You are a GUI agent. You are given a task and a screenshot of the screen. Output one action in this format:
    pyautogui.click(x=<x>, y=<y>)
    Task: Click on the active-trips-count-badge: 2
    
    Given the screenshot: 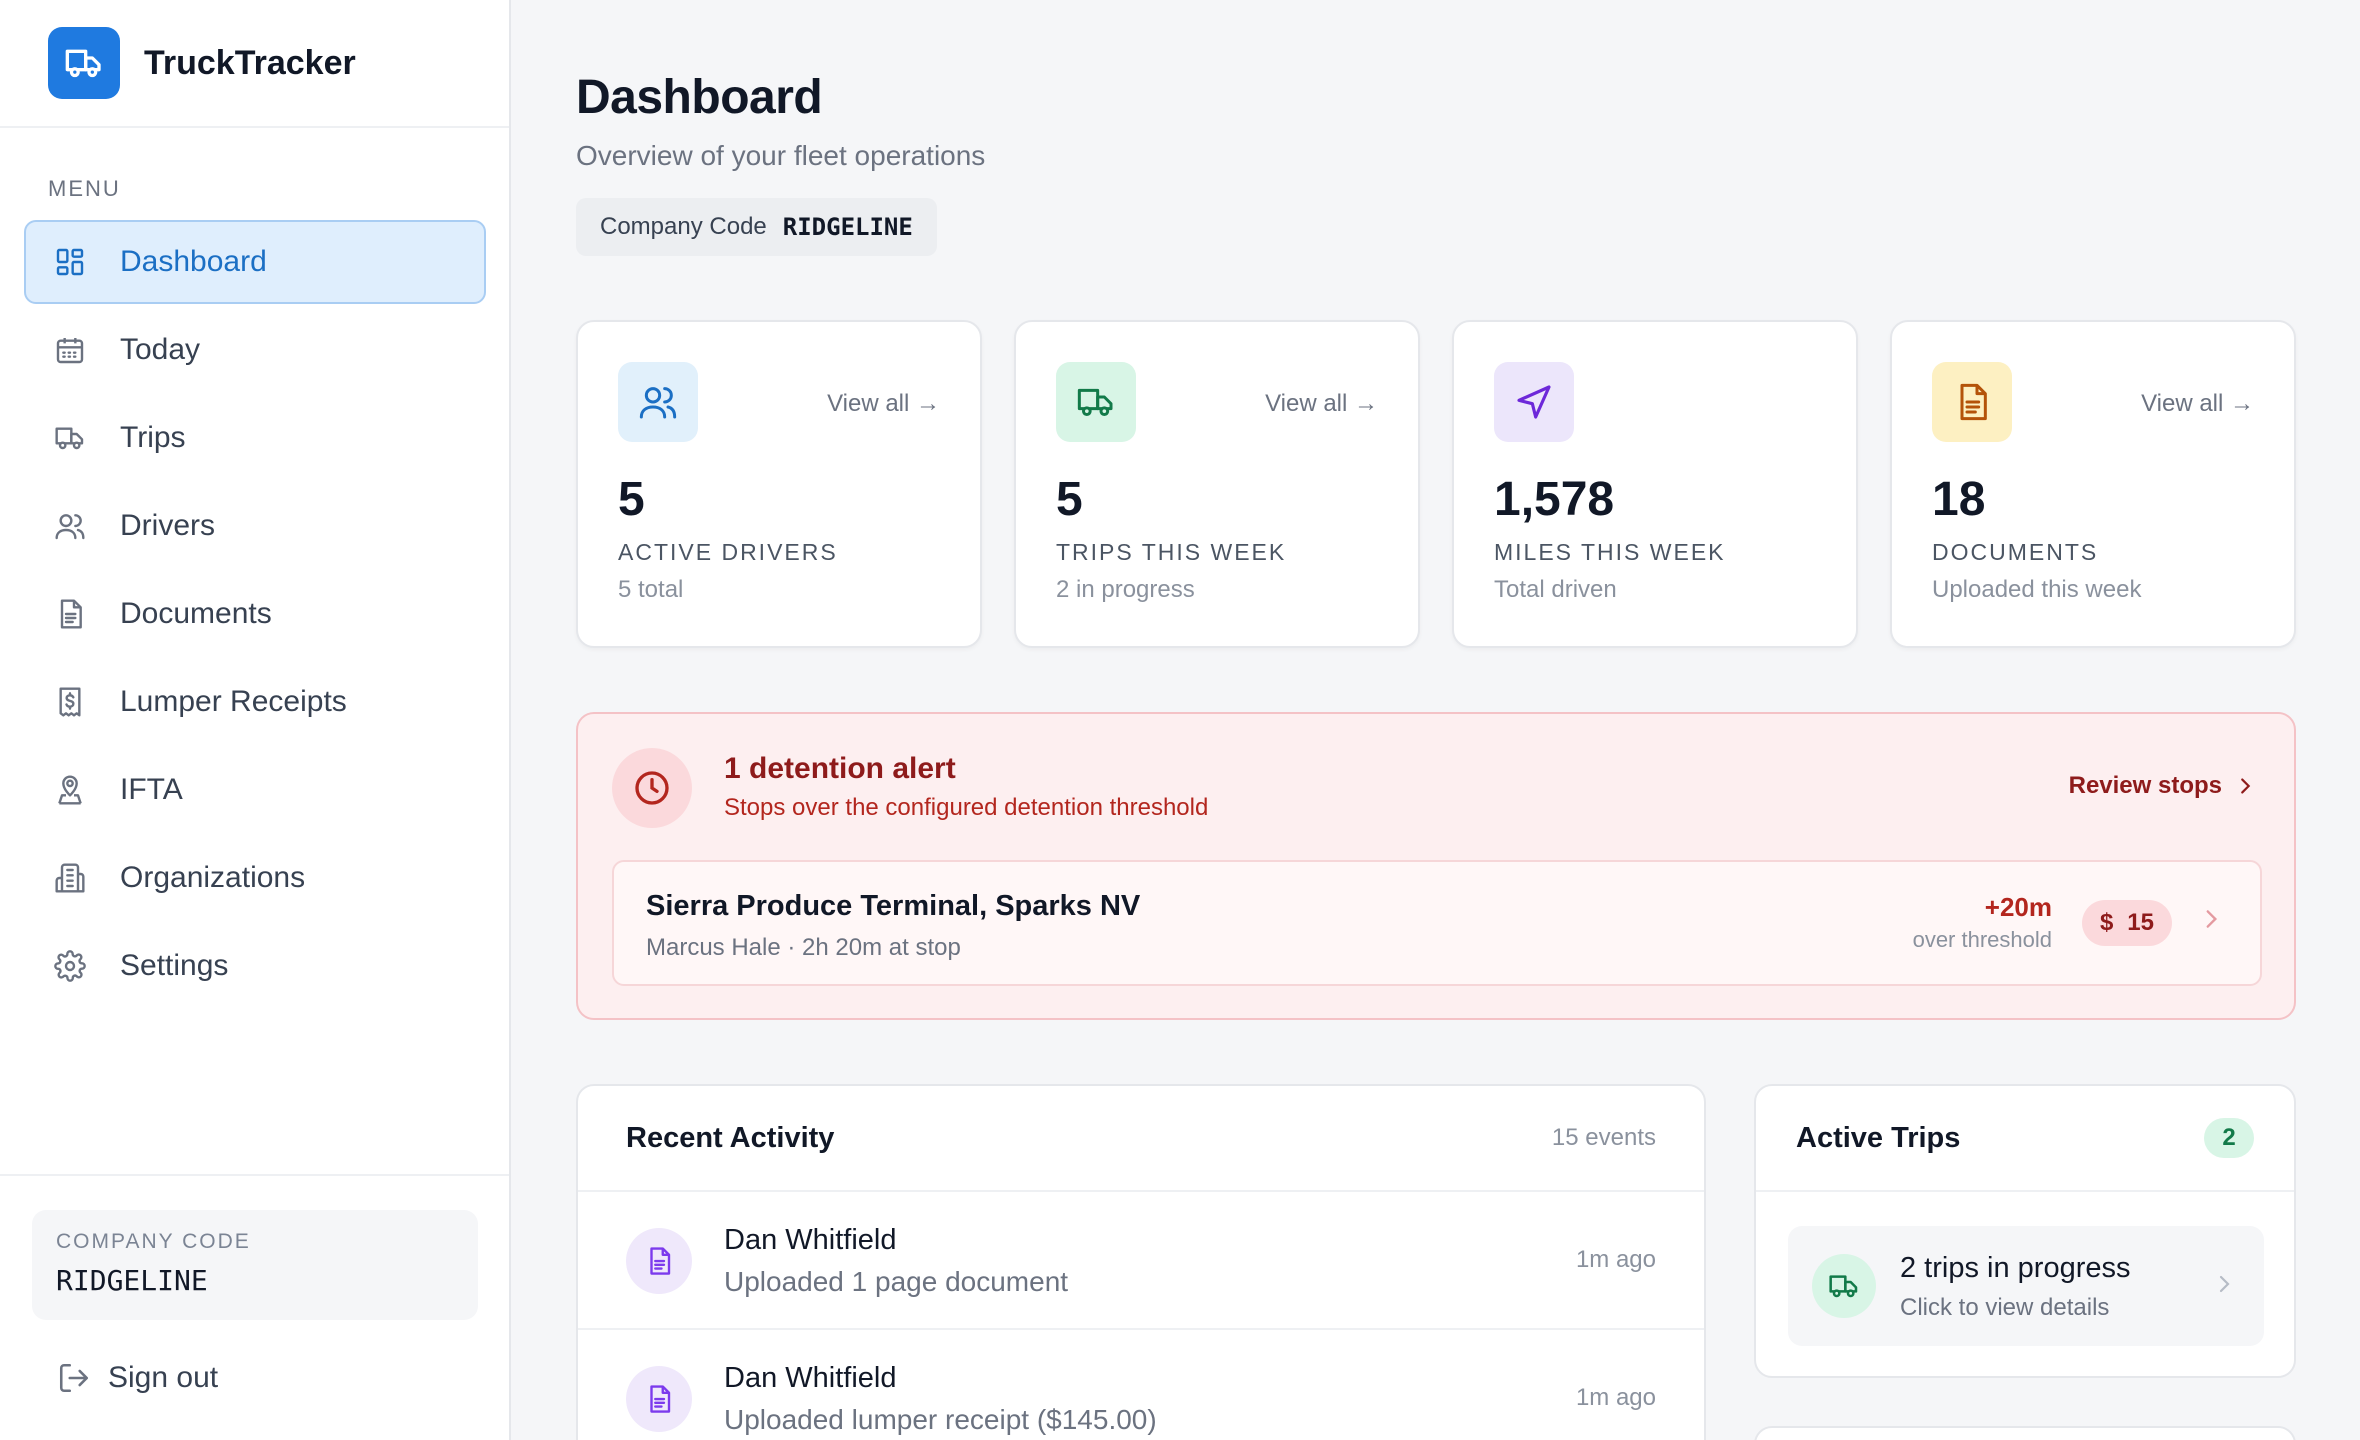 What is the action you would take?
    pyautogui.click(x=2229, y=1138)
    